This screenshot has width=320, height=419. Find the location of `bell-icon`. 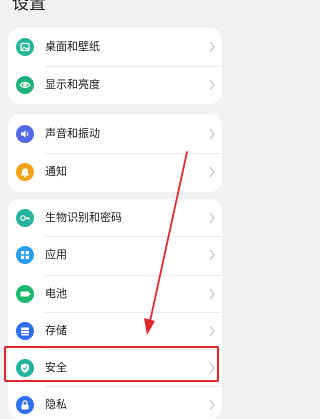

bell-icon is located at coordinates (25, 172).